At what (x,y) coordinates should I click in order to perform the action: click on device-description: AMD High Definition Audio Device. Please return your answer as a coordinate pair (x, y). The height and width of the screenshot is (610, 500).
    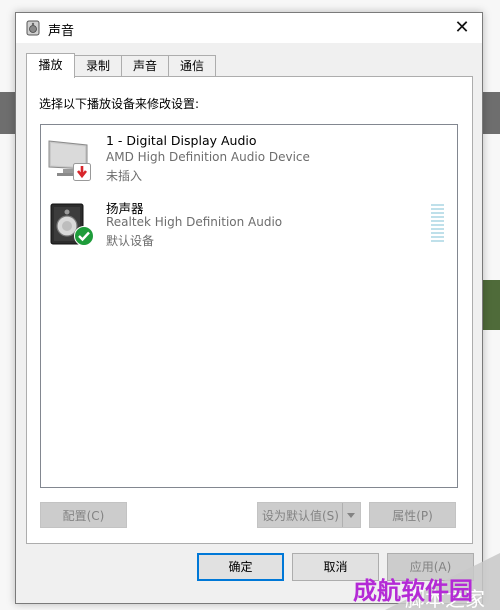
    Looking at the image, I should click on (208, 157).